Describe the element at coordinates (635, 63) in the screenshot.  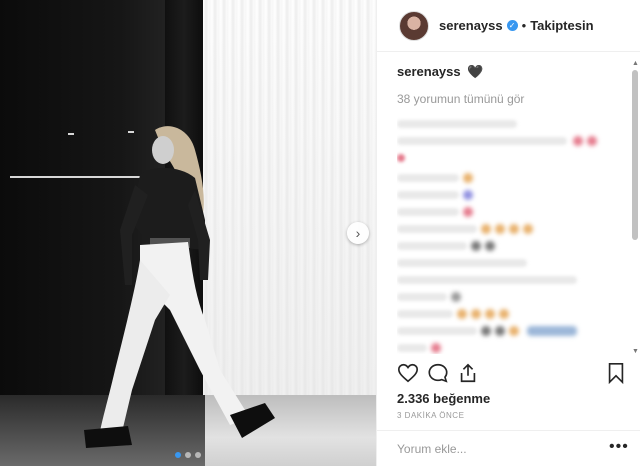
I see `scroll-up-icon: ▲` at that location.